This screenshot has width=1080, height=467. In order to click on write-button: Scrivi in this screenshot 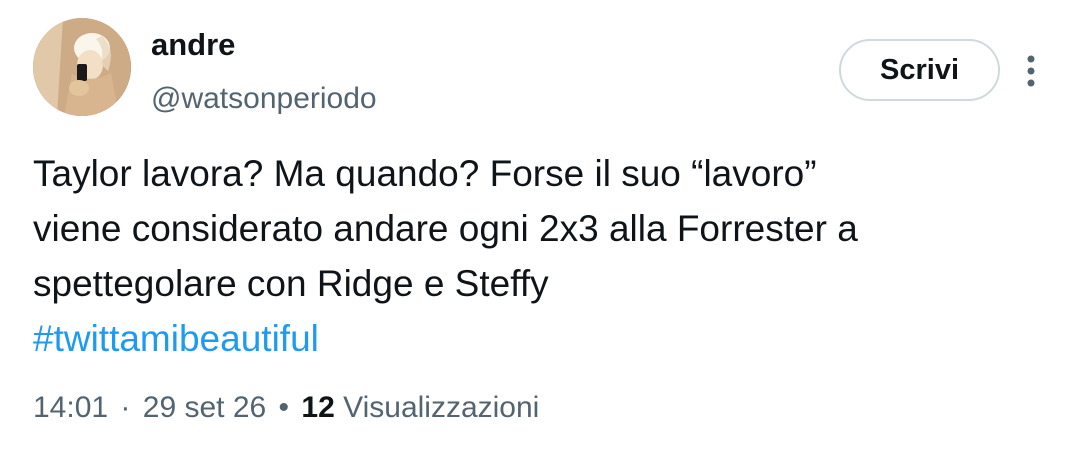, I will do `click(919, 70)`.